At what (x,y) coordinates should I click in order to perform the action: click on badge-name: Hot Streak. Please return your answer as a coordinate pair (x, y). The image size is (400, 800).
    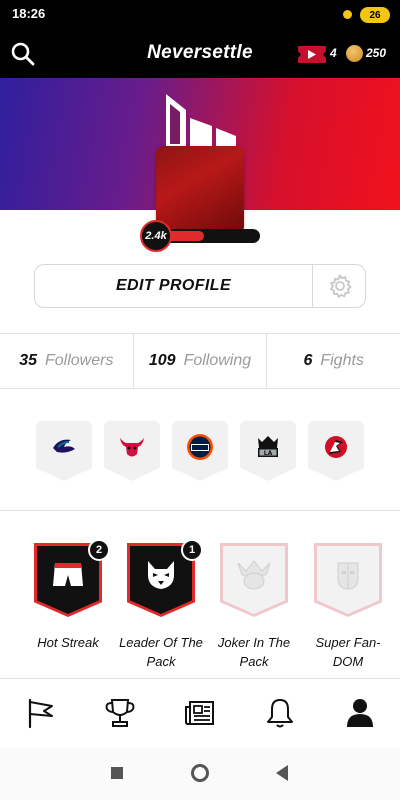
    Looking at the image, I should click on (68, 642).